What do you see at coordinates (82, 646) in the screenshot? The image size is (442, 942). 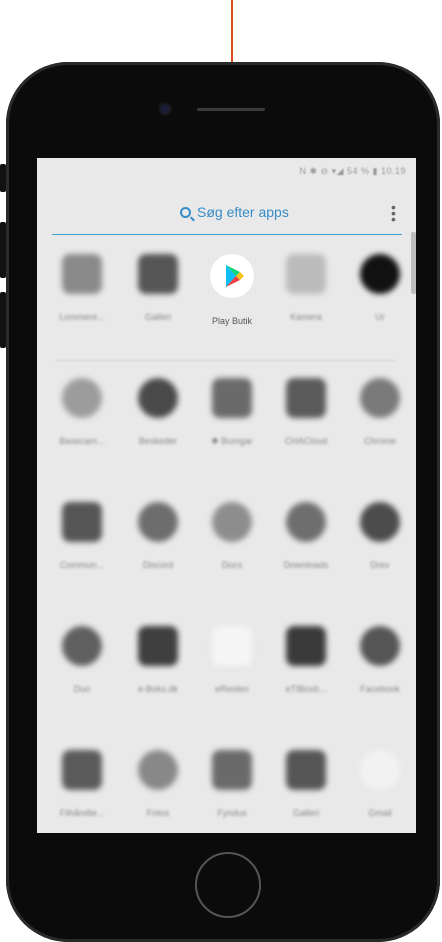 I see `duo-icon` at bounding box center [82, 646].